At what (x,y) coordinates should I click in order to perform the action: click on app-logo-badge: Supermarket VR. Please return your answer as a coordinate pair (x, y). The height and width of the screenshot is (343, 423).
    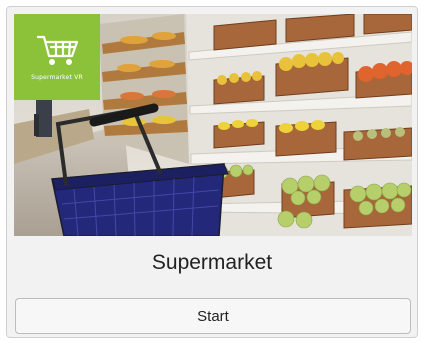
    Looking at the image, I should click on (57, 57).